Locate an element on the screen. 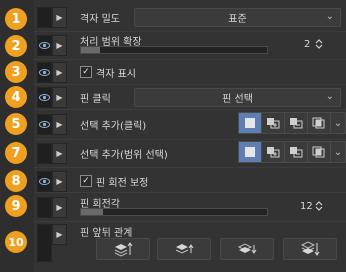 This screenshot has height=272, width=346. pin-click-label: 핀 클릭 is located at coordinates (95, 99).